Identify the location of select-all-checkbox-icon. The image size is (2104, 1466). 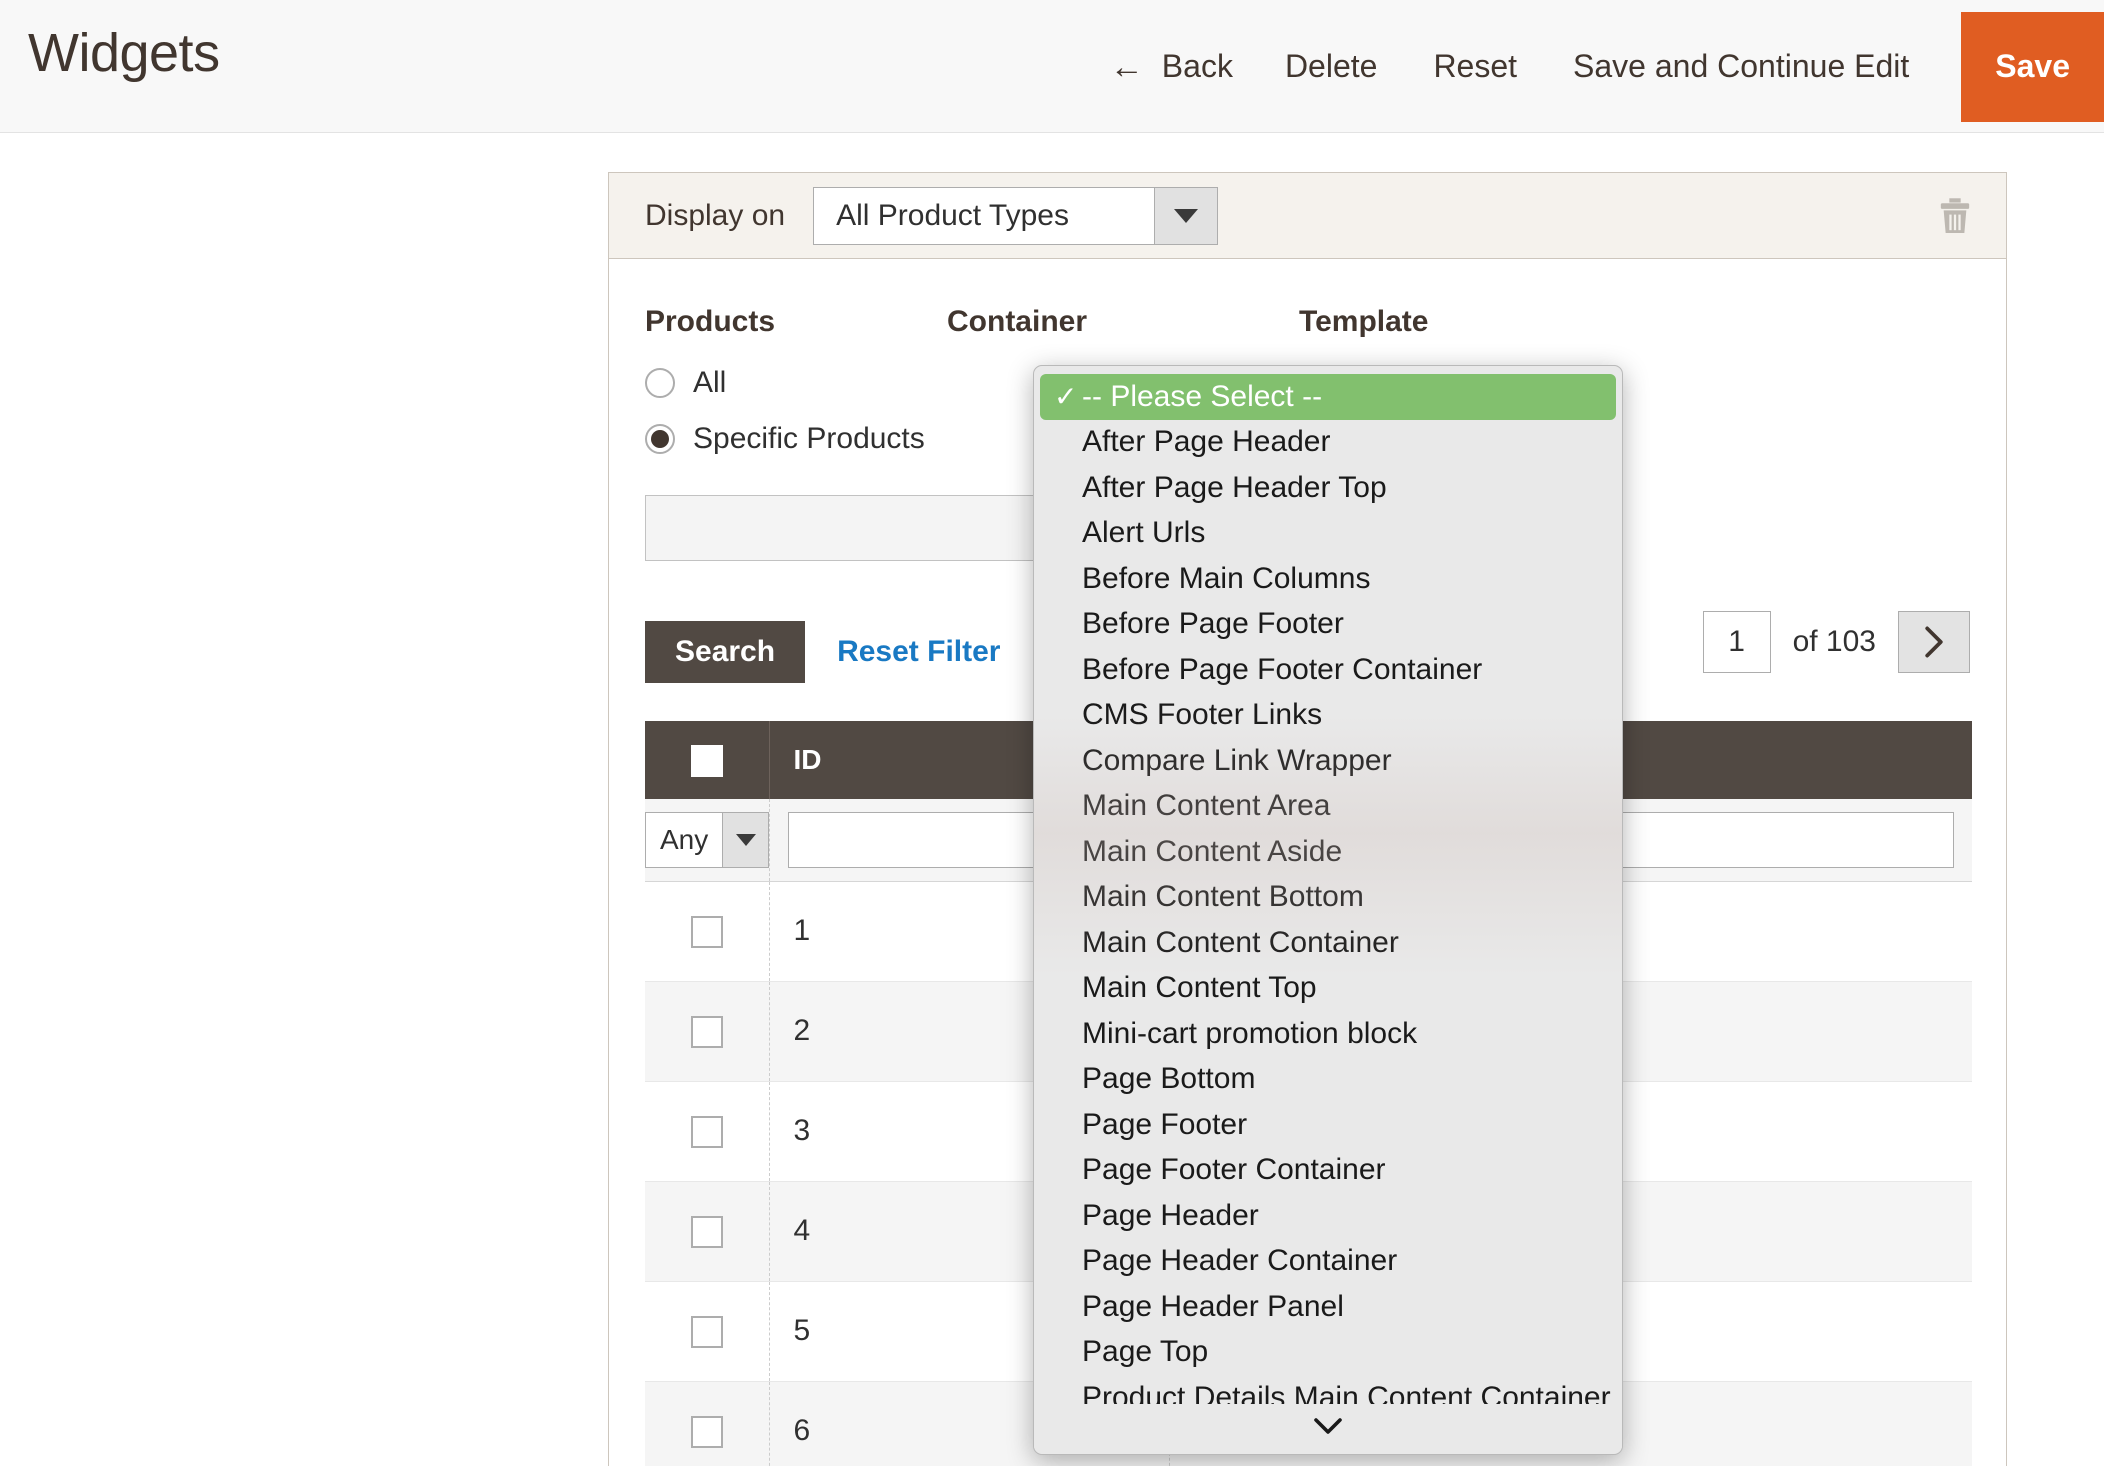
(706, 760).